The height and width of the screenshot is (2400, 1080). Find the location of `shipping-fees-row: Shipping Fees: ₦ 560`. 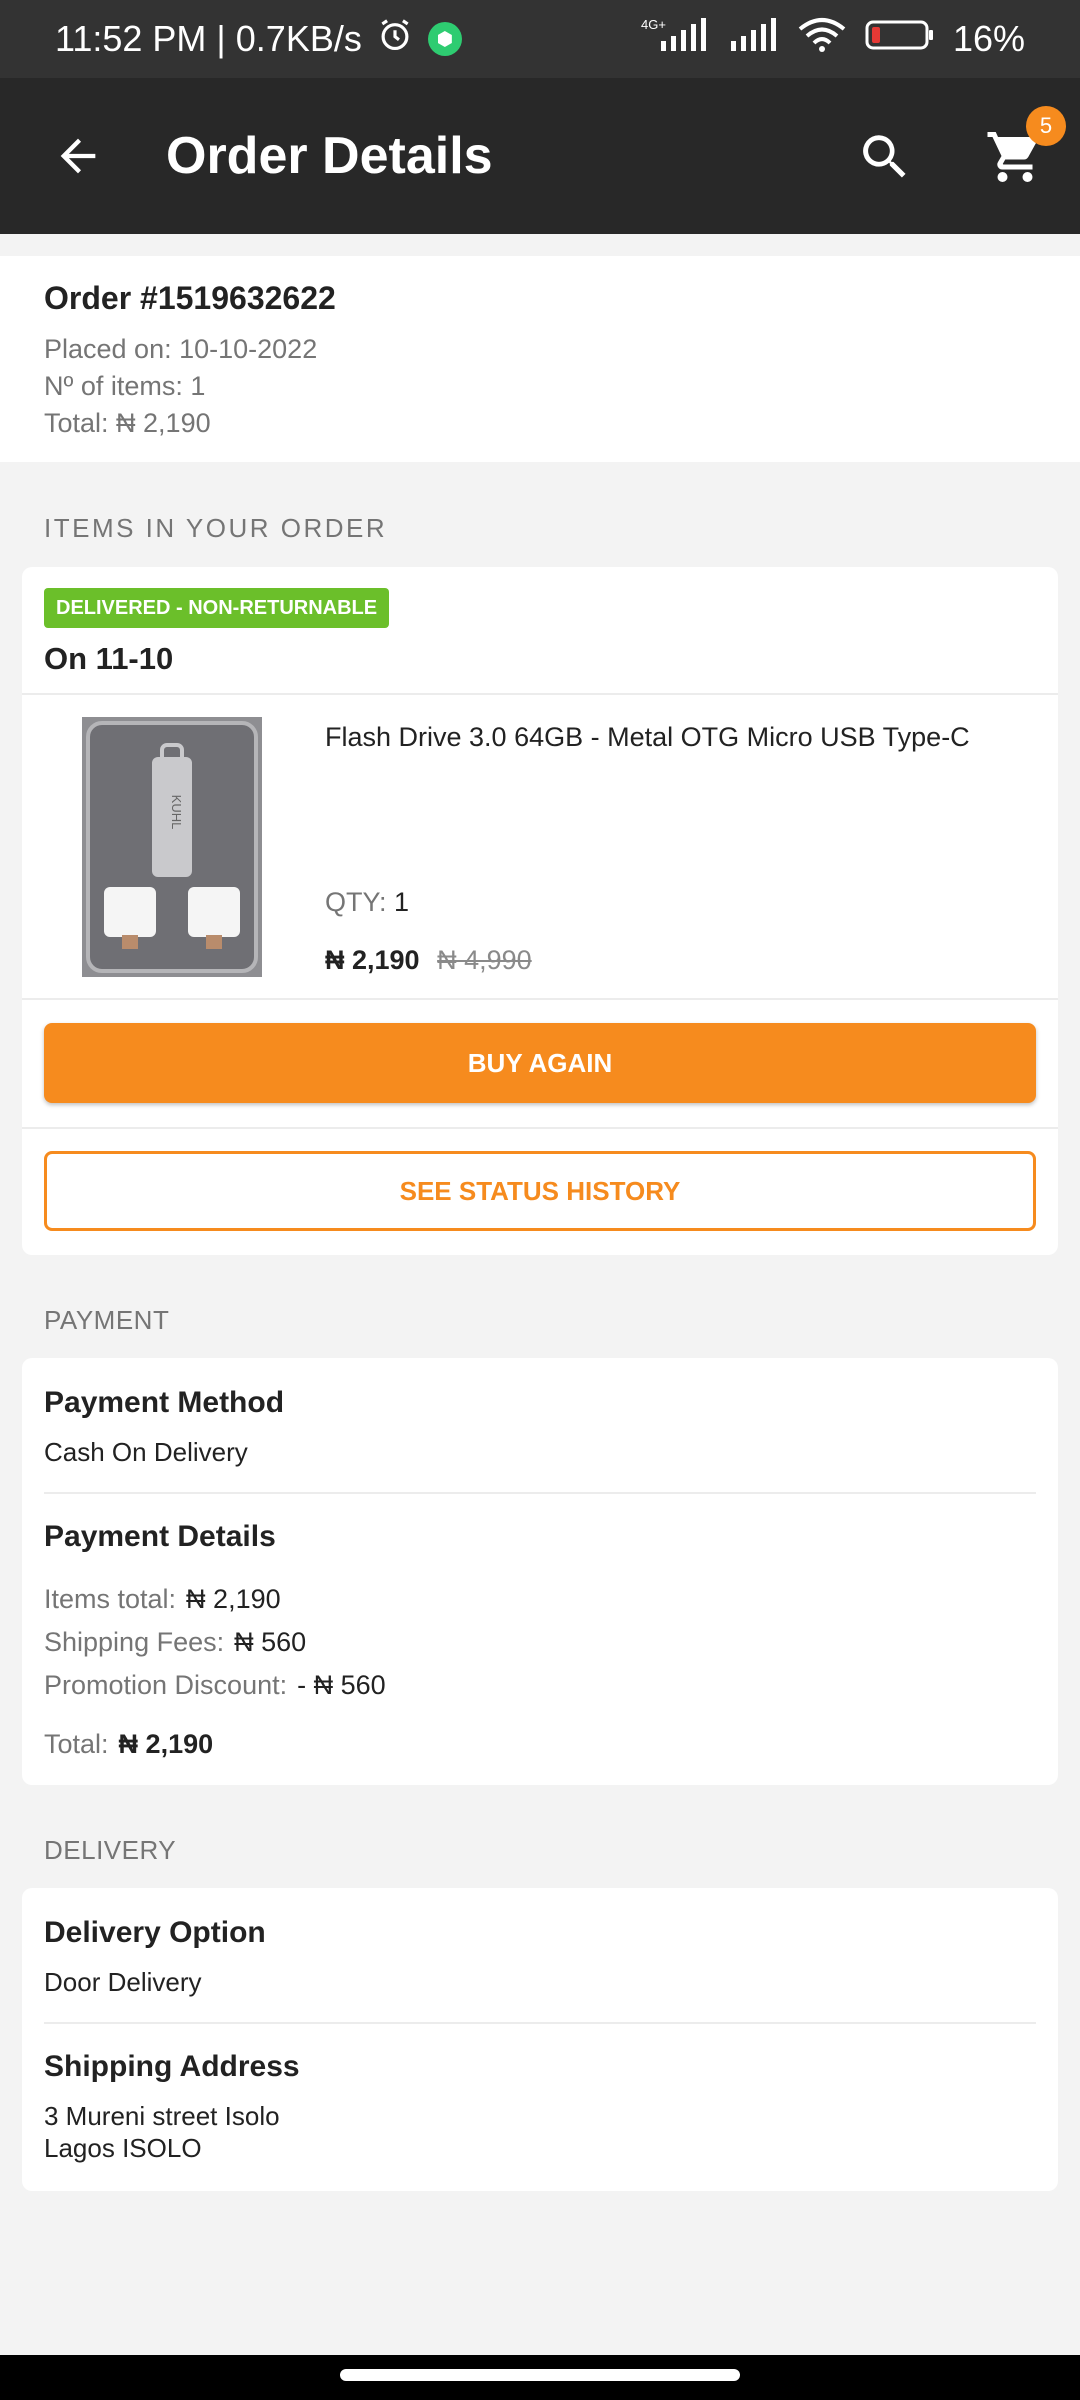

shipping-fees-row: Shipping Fees: ₦ 560 is located at coordinates (175, 1642).